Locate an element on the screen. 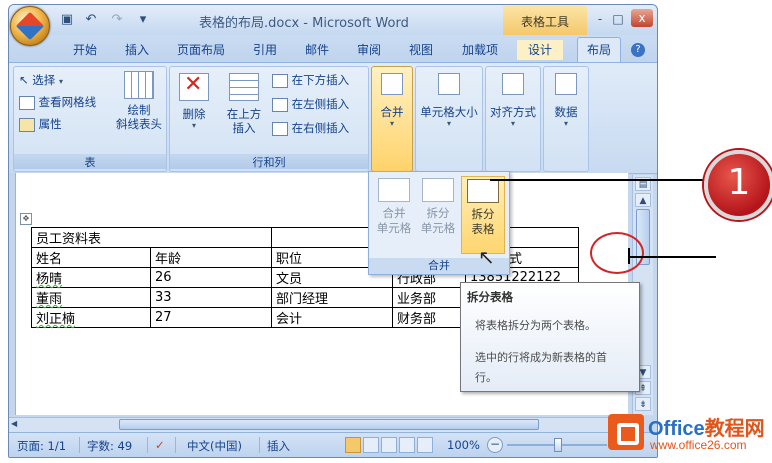 This screenshot has height=463, width=772. table-title-cell: 员工资料表 is located at coordinates (151, 237).